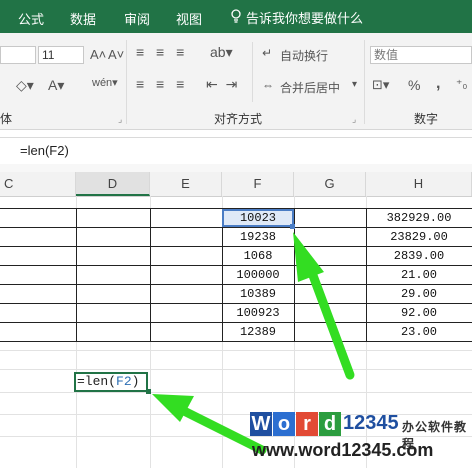 This screenshot has height=468, width=472. Describe the element at coordinates (330, 424) in the screenshot. I see `watermark-letter-d: d` at that location.